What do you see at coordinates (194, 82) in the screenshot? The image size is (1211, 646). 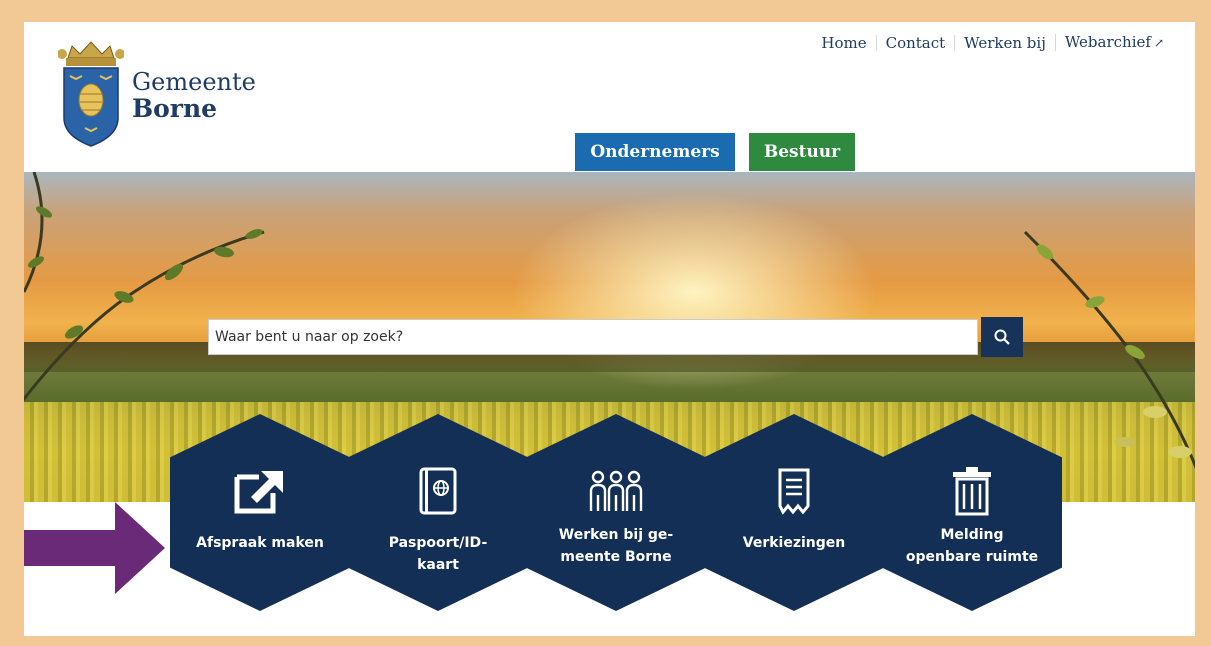 I see `brand-line1: Gemeente` at bounding box center [194, 82].